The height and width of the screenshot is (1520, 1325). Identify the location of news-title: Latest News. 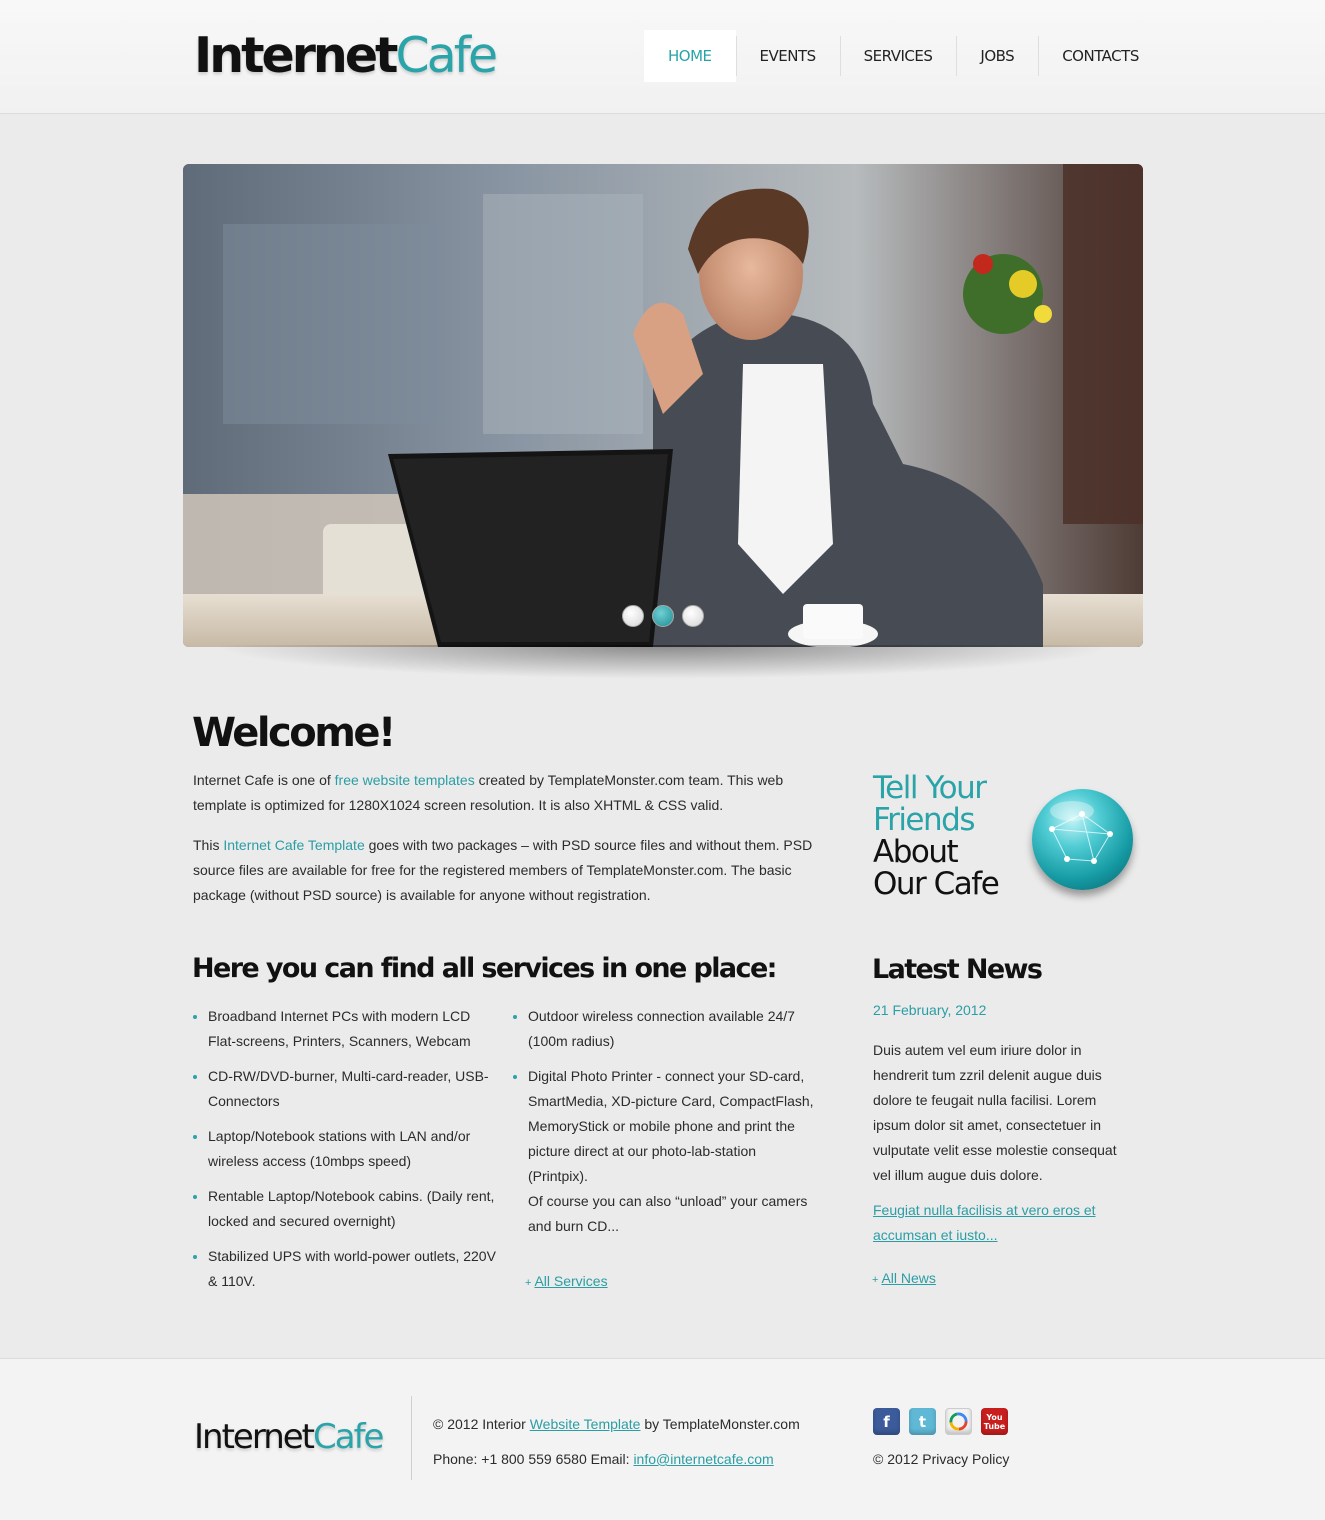
(957, 969).